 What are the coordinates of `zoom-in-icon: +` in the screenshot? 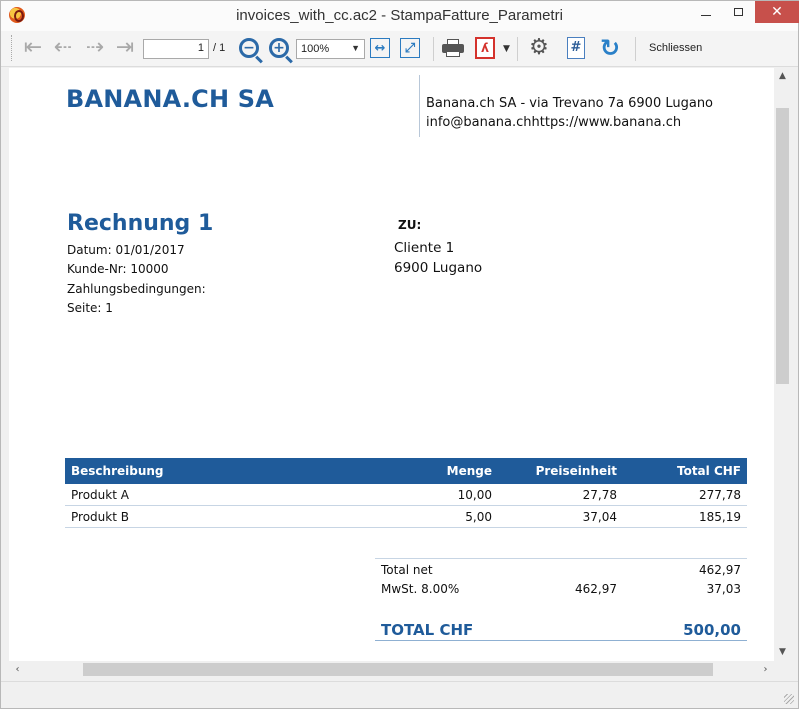 It's located at (281, 51).